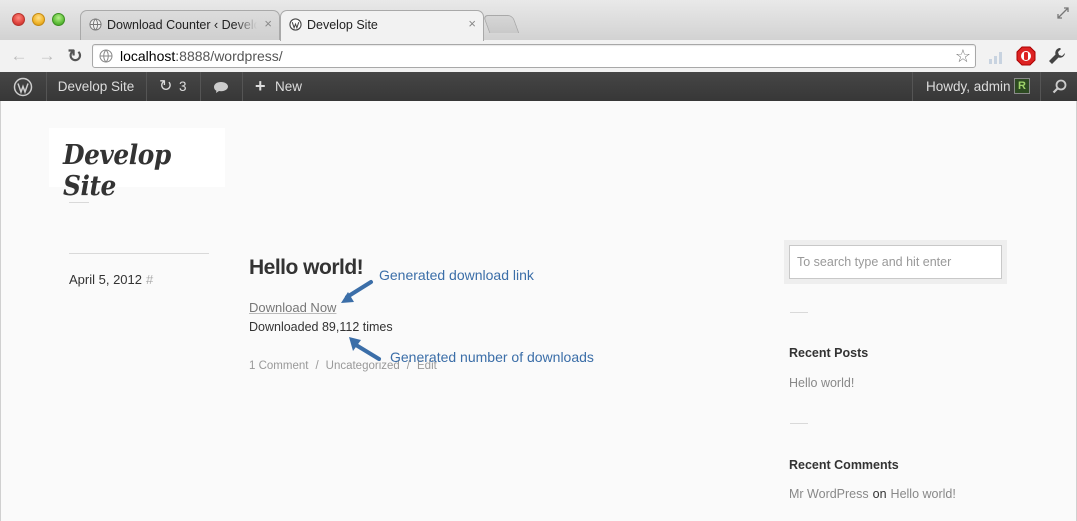  I want to click on wordpress-menu, so click(23, 86).